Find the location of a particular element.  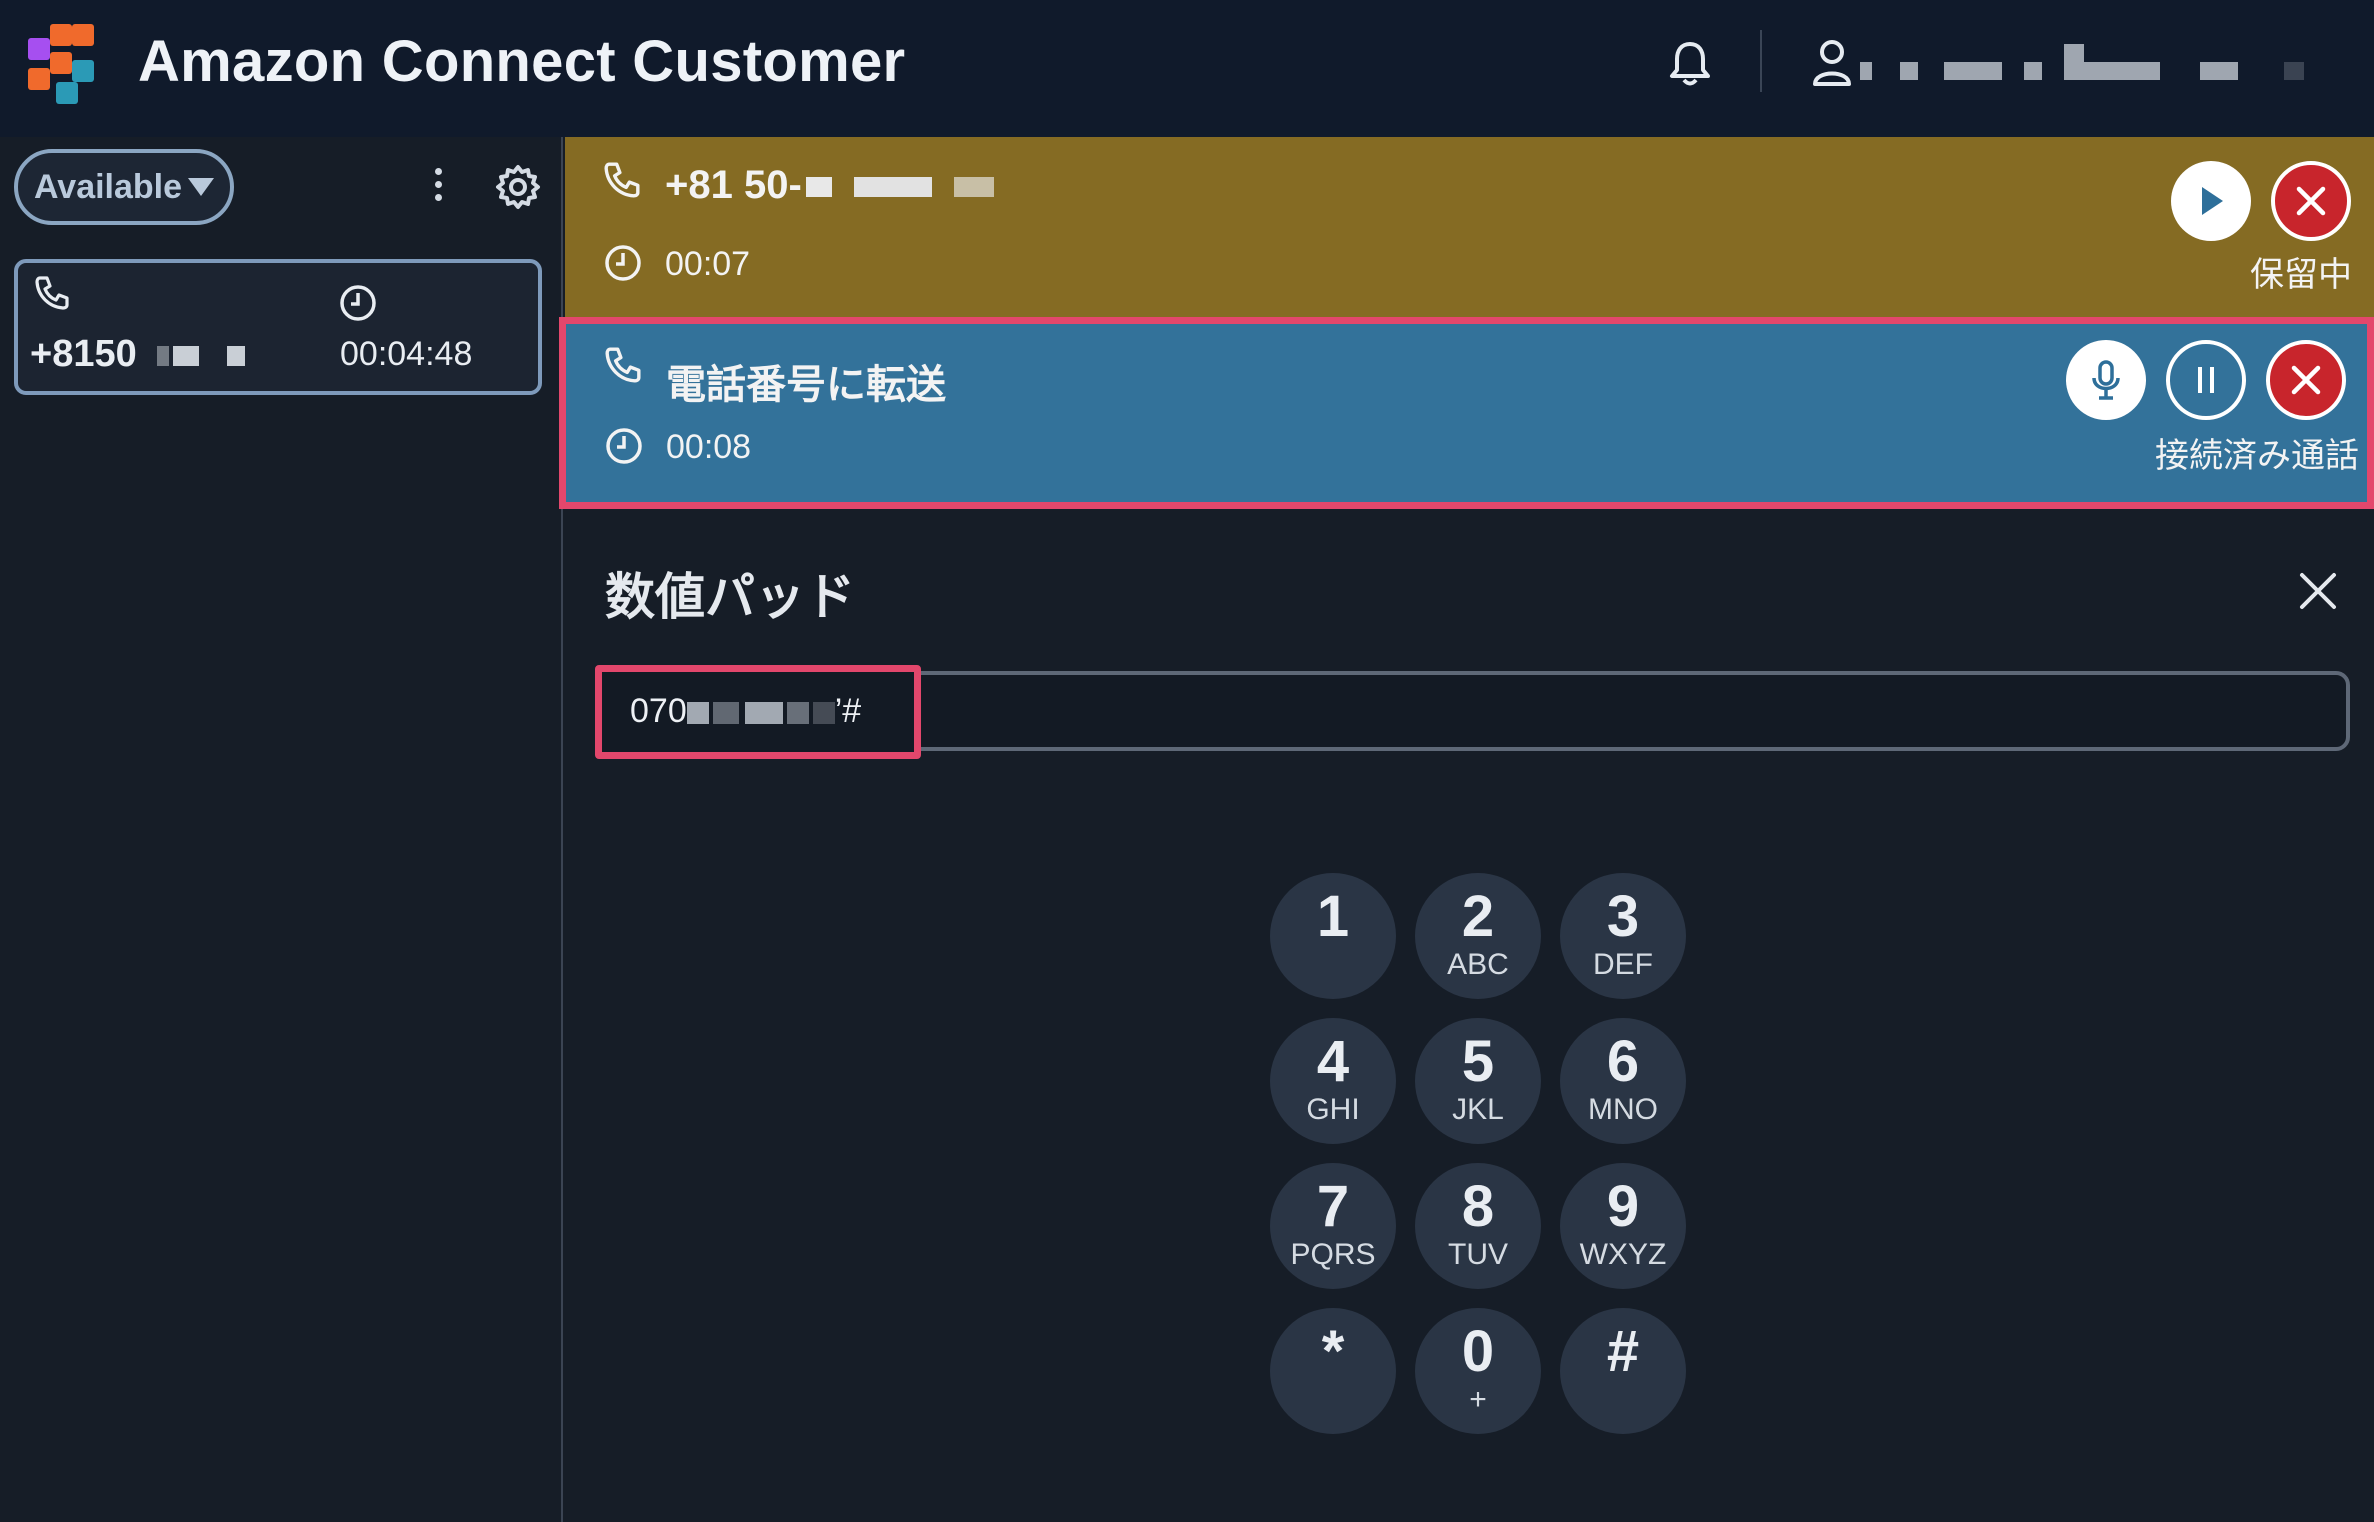

redacted-username is located at coordinates (2085, 64).